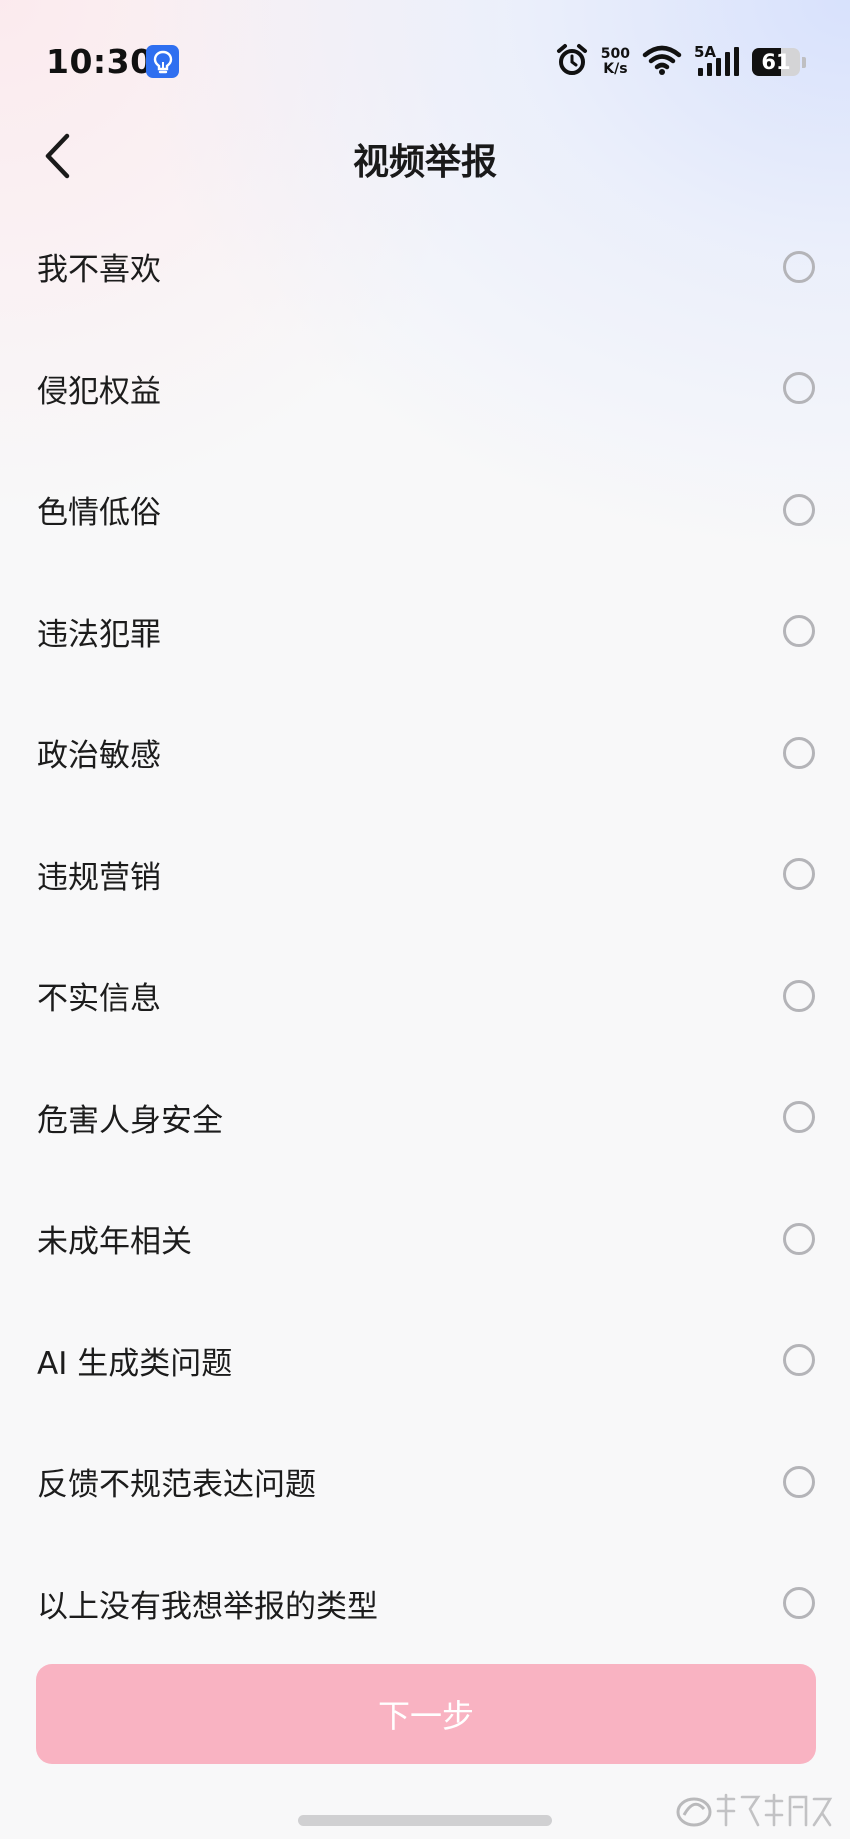  I want to click on option-label: 我不喜欢, so click(99, 270).